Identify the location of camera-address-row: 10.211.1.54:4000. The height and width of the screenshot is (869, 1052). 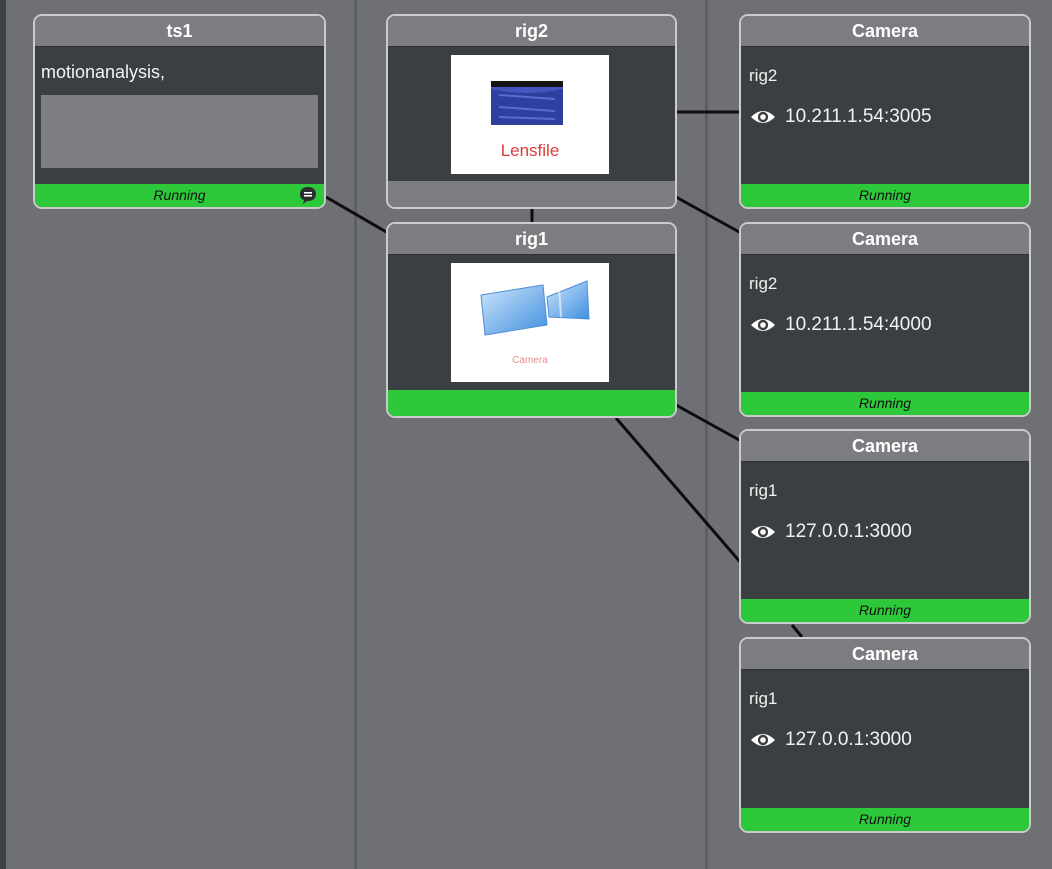
(840, 325).